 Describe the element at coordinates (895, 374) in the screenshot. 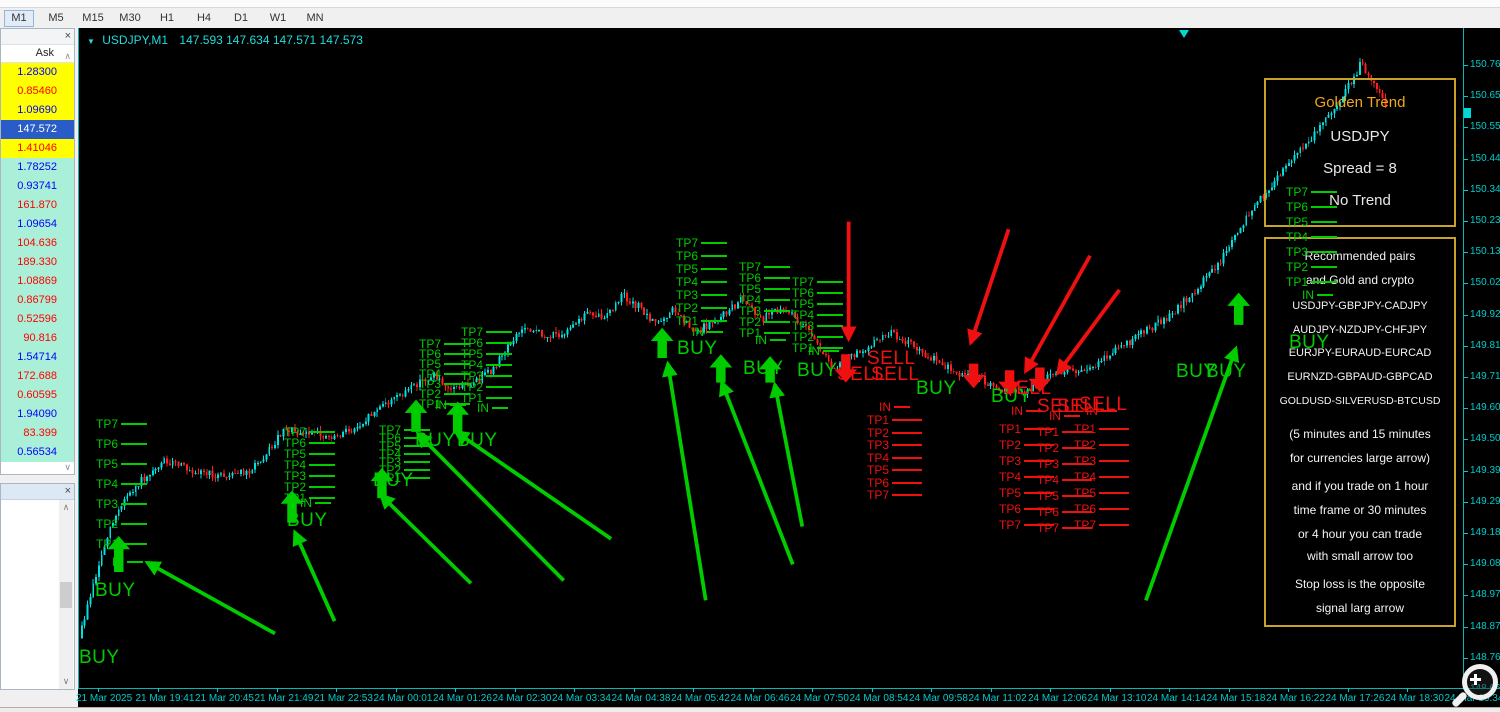

I see `sell-signal-text: SELL` at that location.